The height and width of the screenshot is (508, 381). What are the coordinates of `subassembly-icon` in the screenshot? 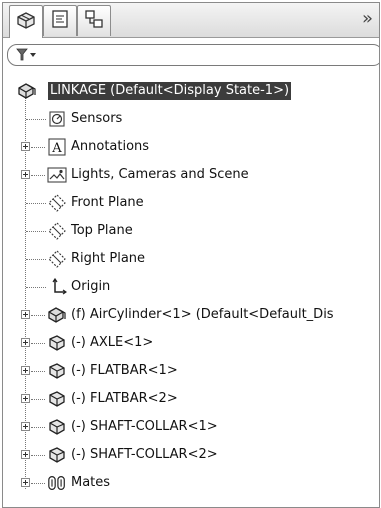 It's located at (57, 315).